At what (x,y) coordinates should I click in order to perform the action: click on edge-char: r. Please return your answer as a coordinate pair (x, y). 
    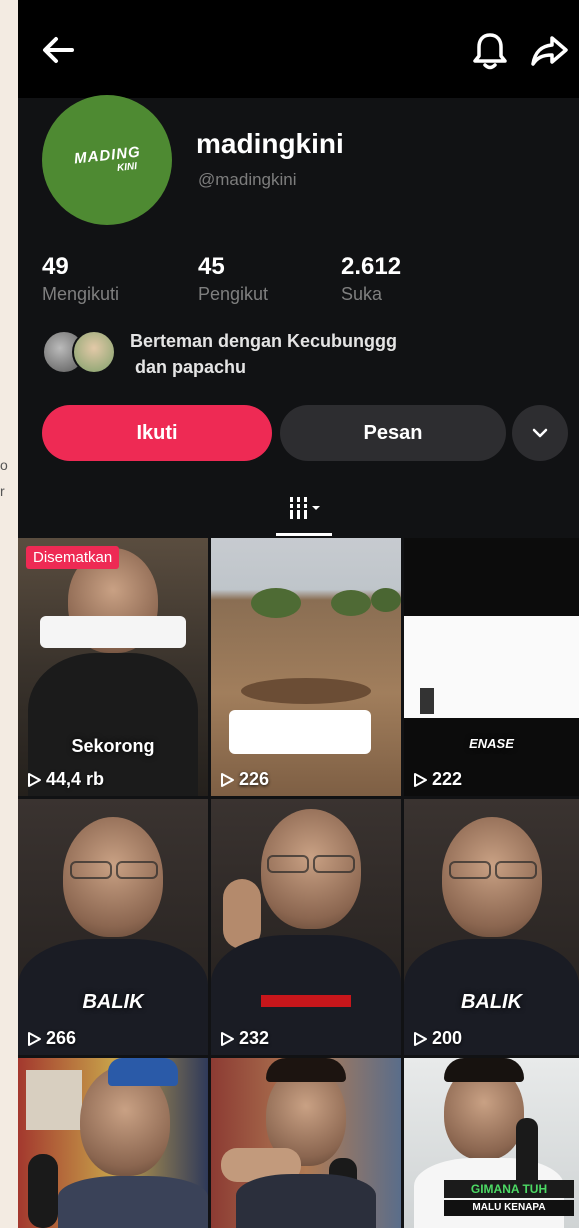
    Looking at the image, I should click on (2, 491).